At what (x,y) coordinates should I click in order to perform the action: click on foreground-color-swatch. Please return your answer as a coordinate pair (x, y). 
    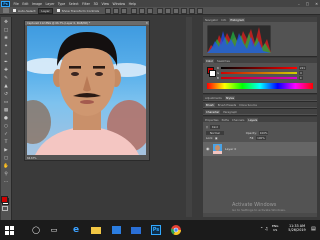
    Looking at the image, I should click on (4, 199).